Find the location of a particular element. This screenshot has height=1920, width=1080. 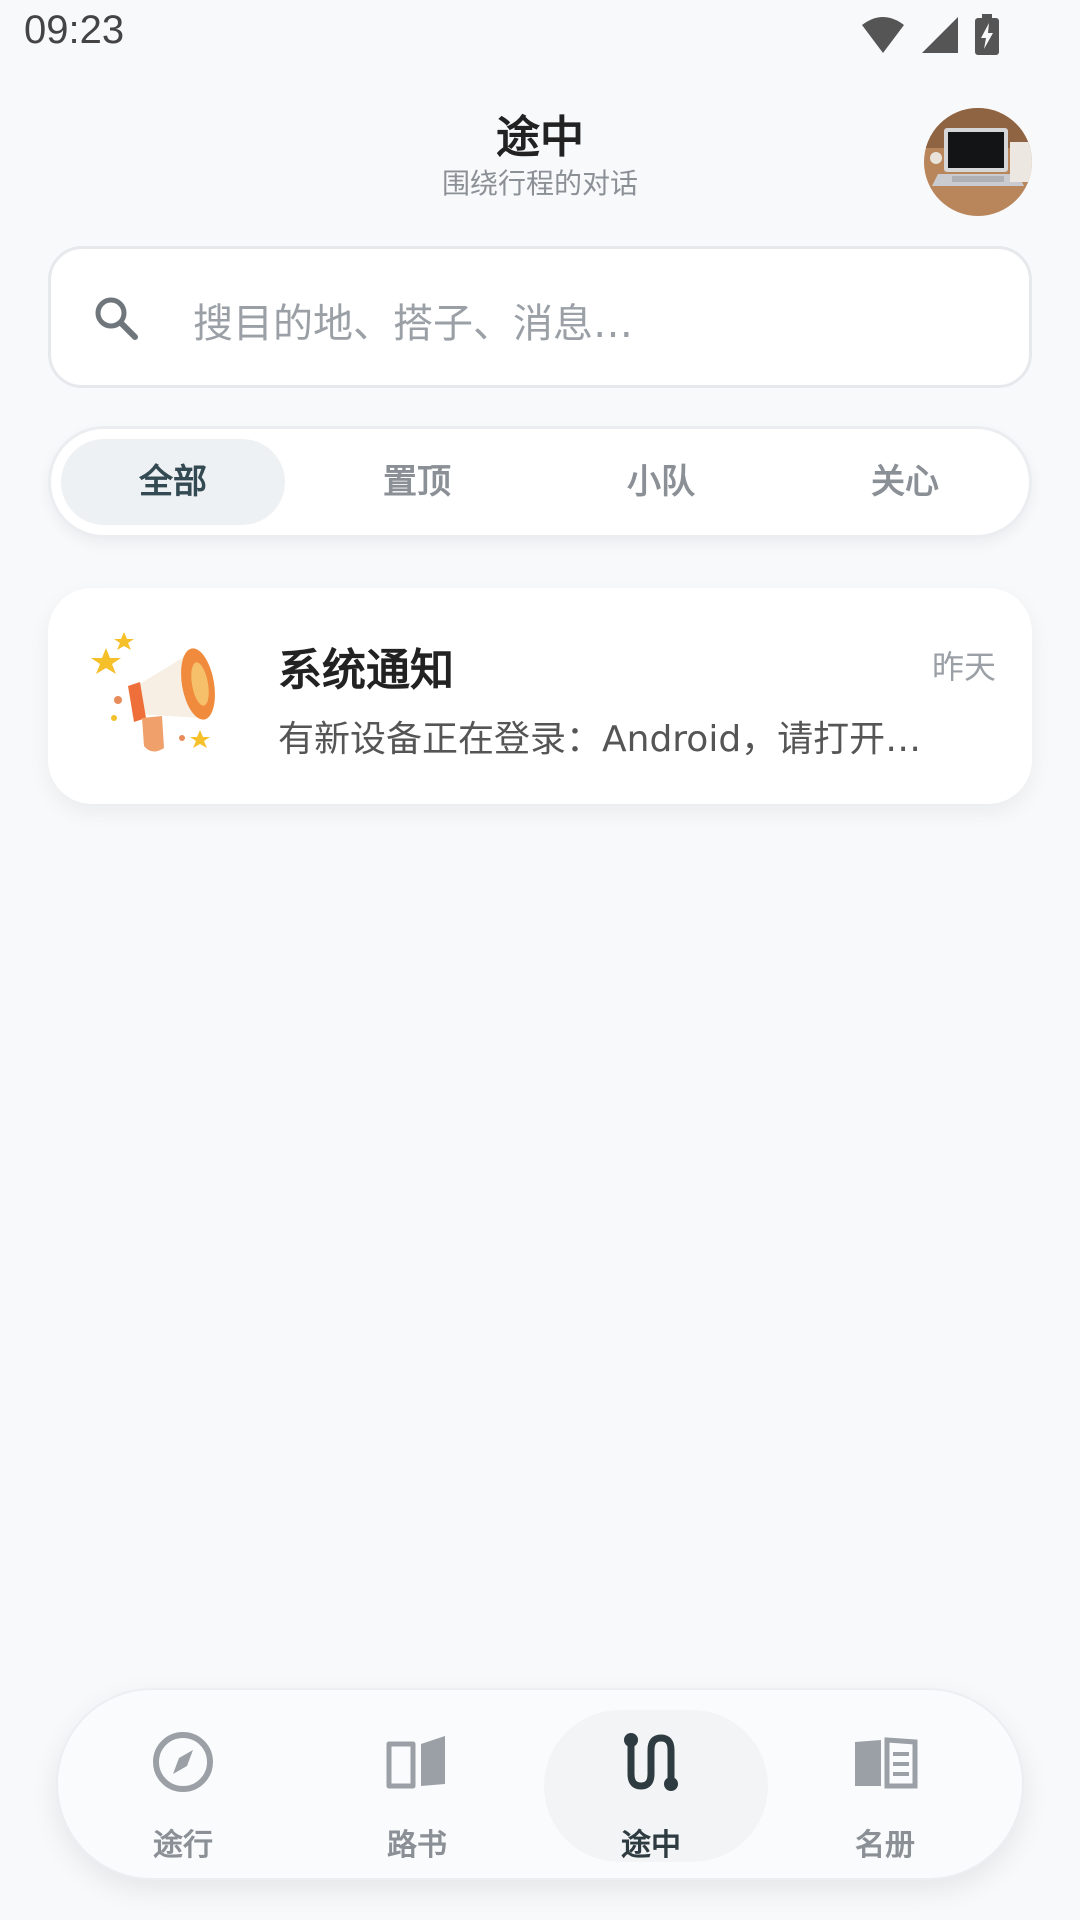

nav-item-roster: 名册 is located at coordinates (885, 1786).